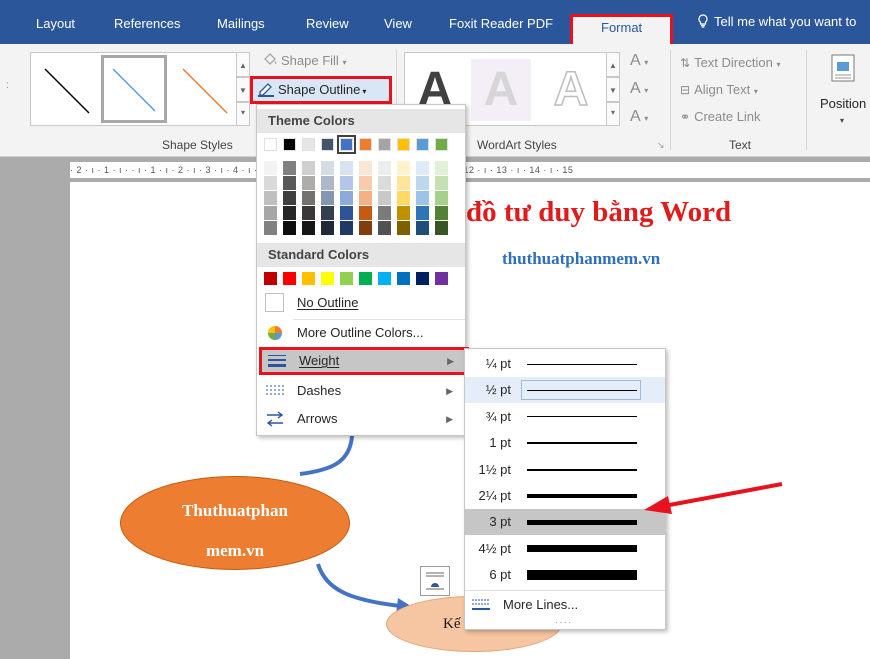 This screenshot has height=659, width=870. Describe the element at coordinates (565, 496) in the screenshot. I see `weight-option: 2¼ pt` at that location.